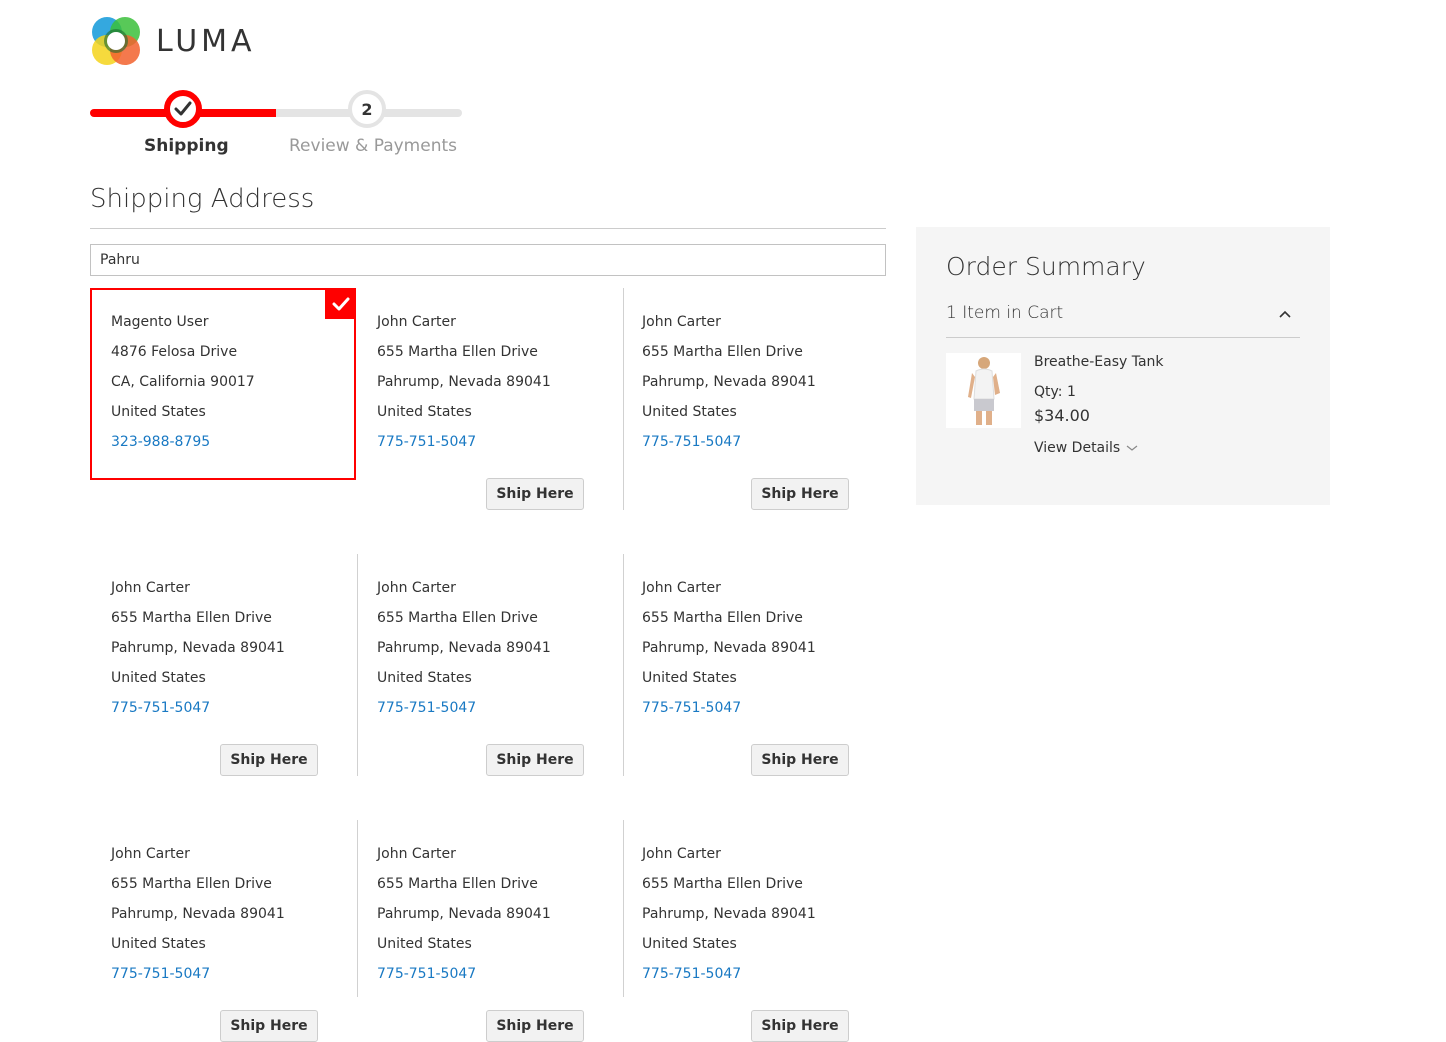  What do you see at coordinates (340, 303) in the screenshot?
I see `selected-check-icon` at bounding box center [340, 303].